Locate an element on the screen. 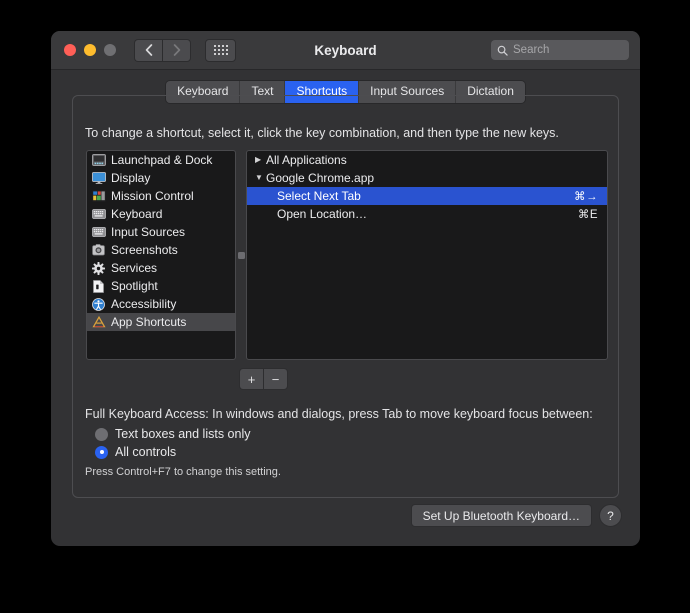  search-icon is located at coordinates (502, 50).